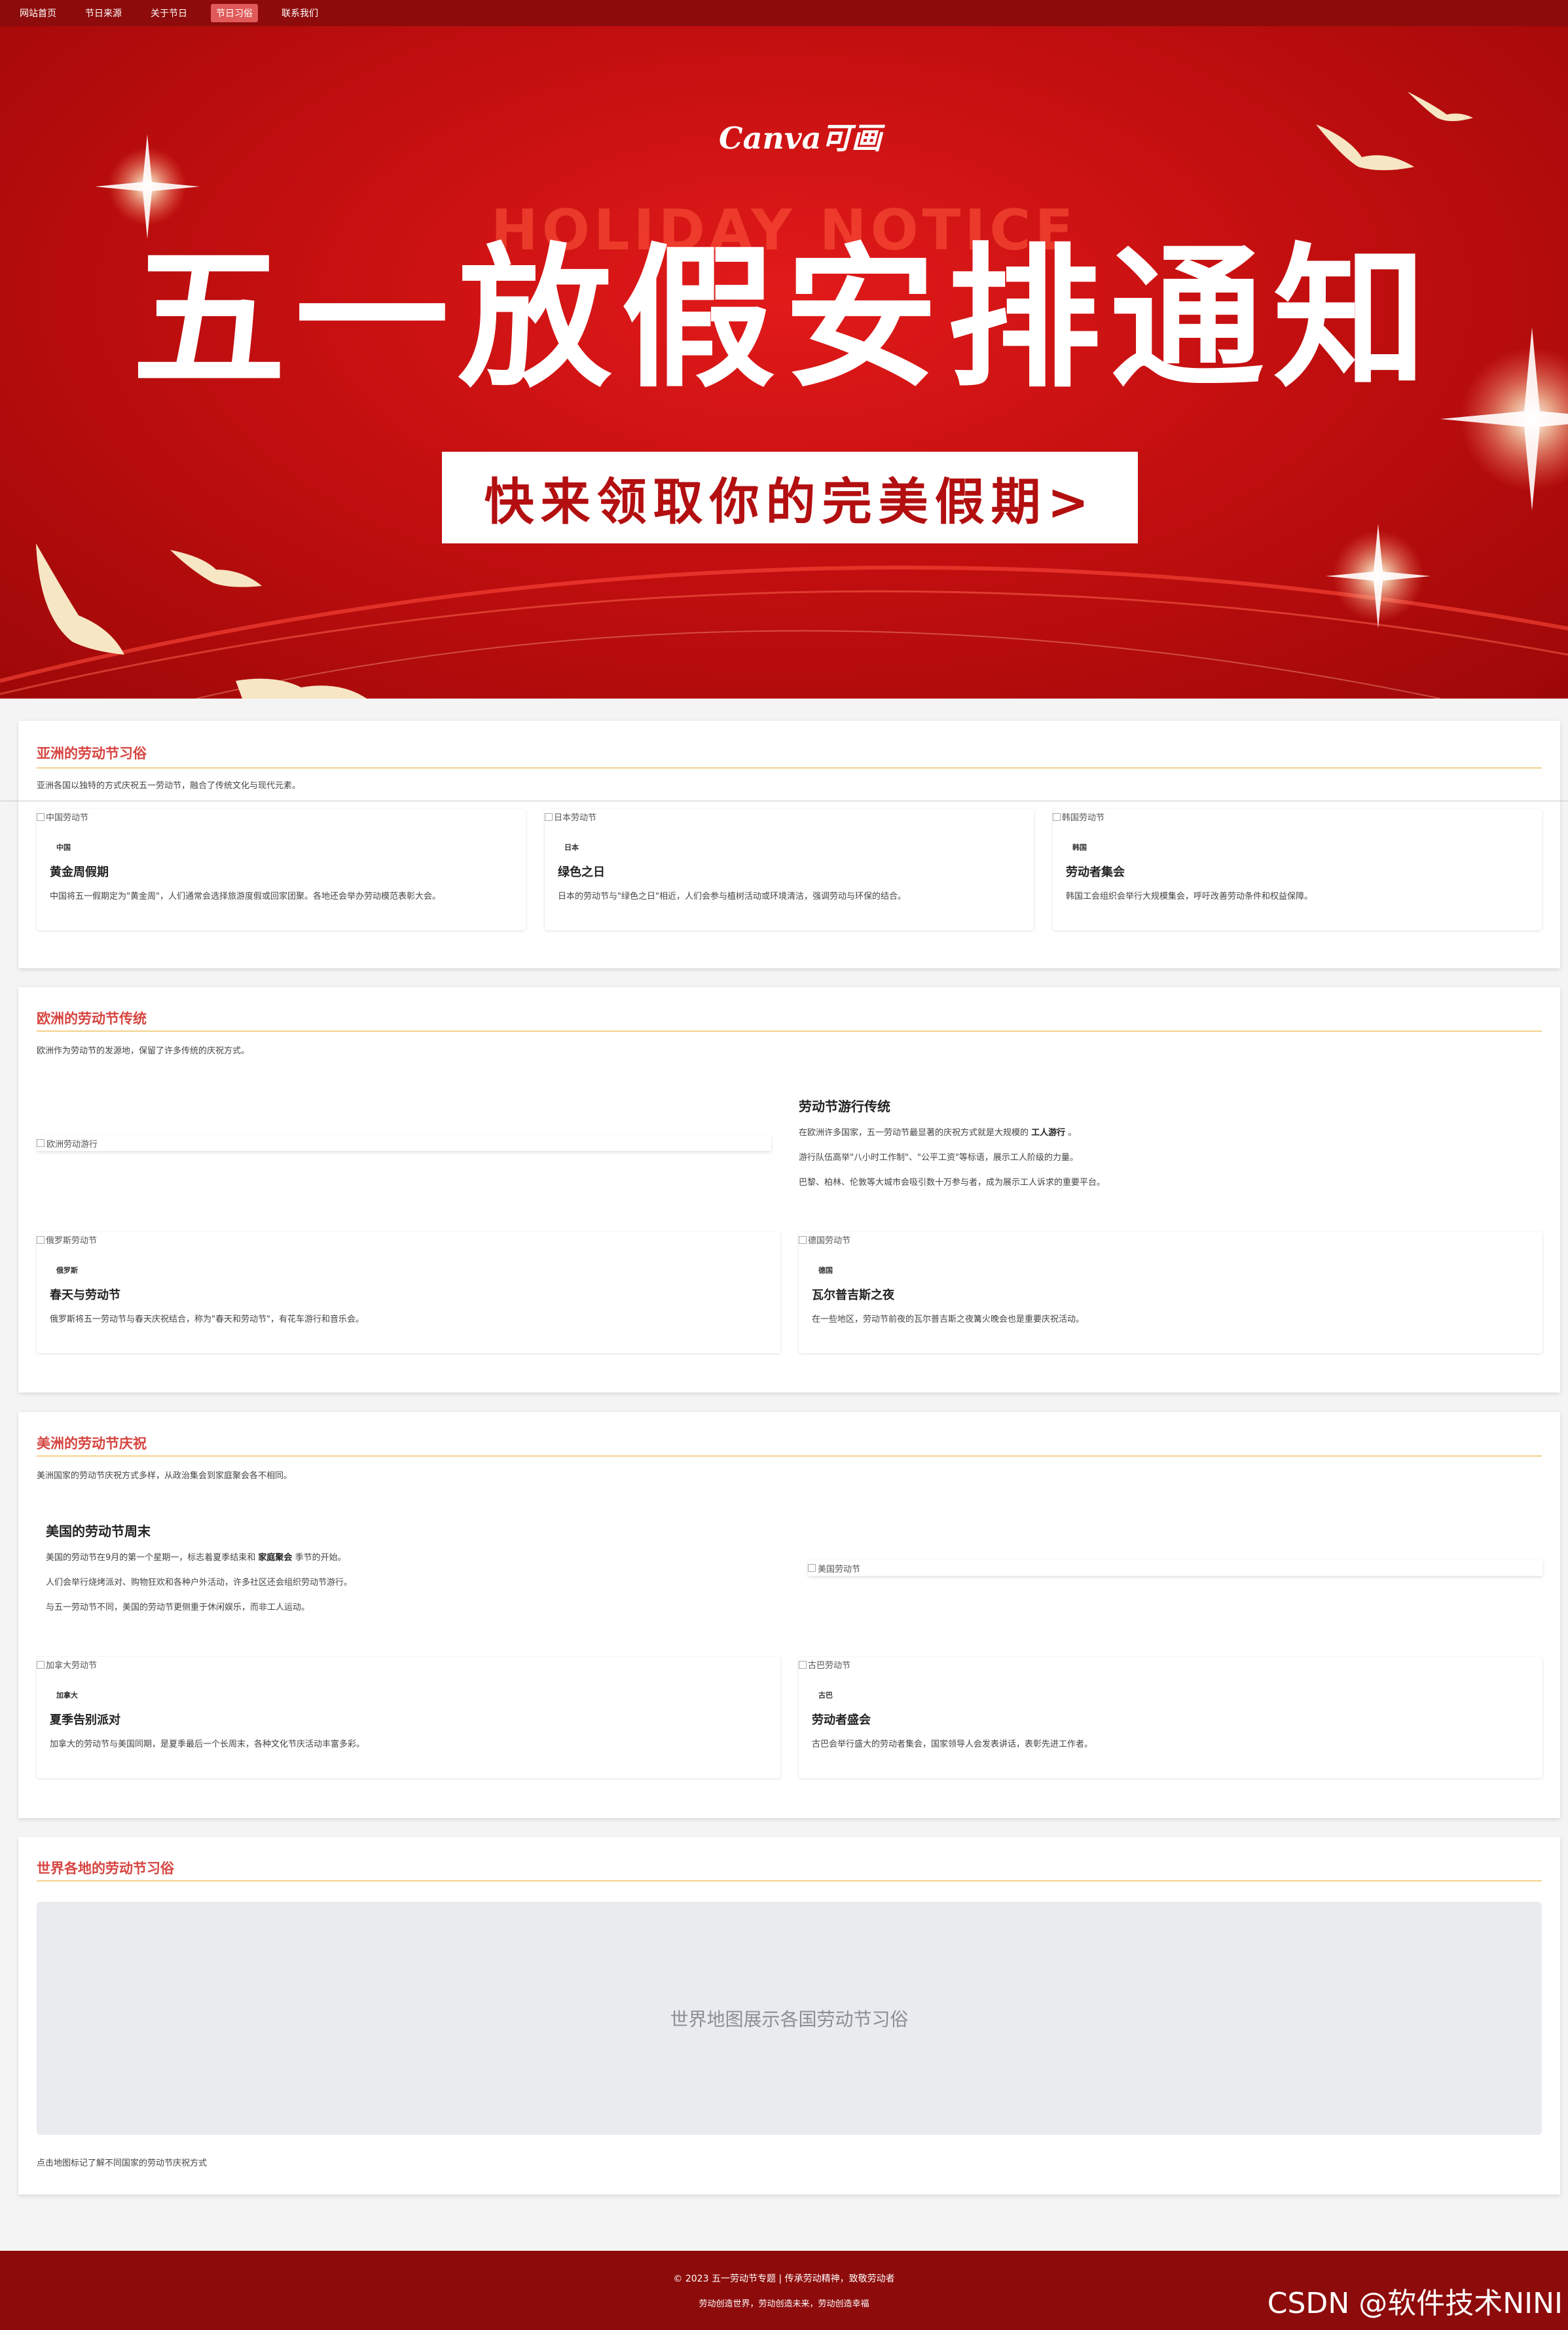  I want to click on card-title: 绿色之日, so click(581, 872).